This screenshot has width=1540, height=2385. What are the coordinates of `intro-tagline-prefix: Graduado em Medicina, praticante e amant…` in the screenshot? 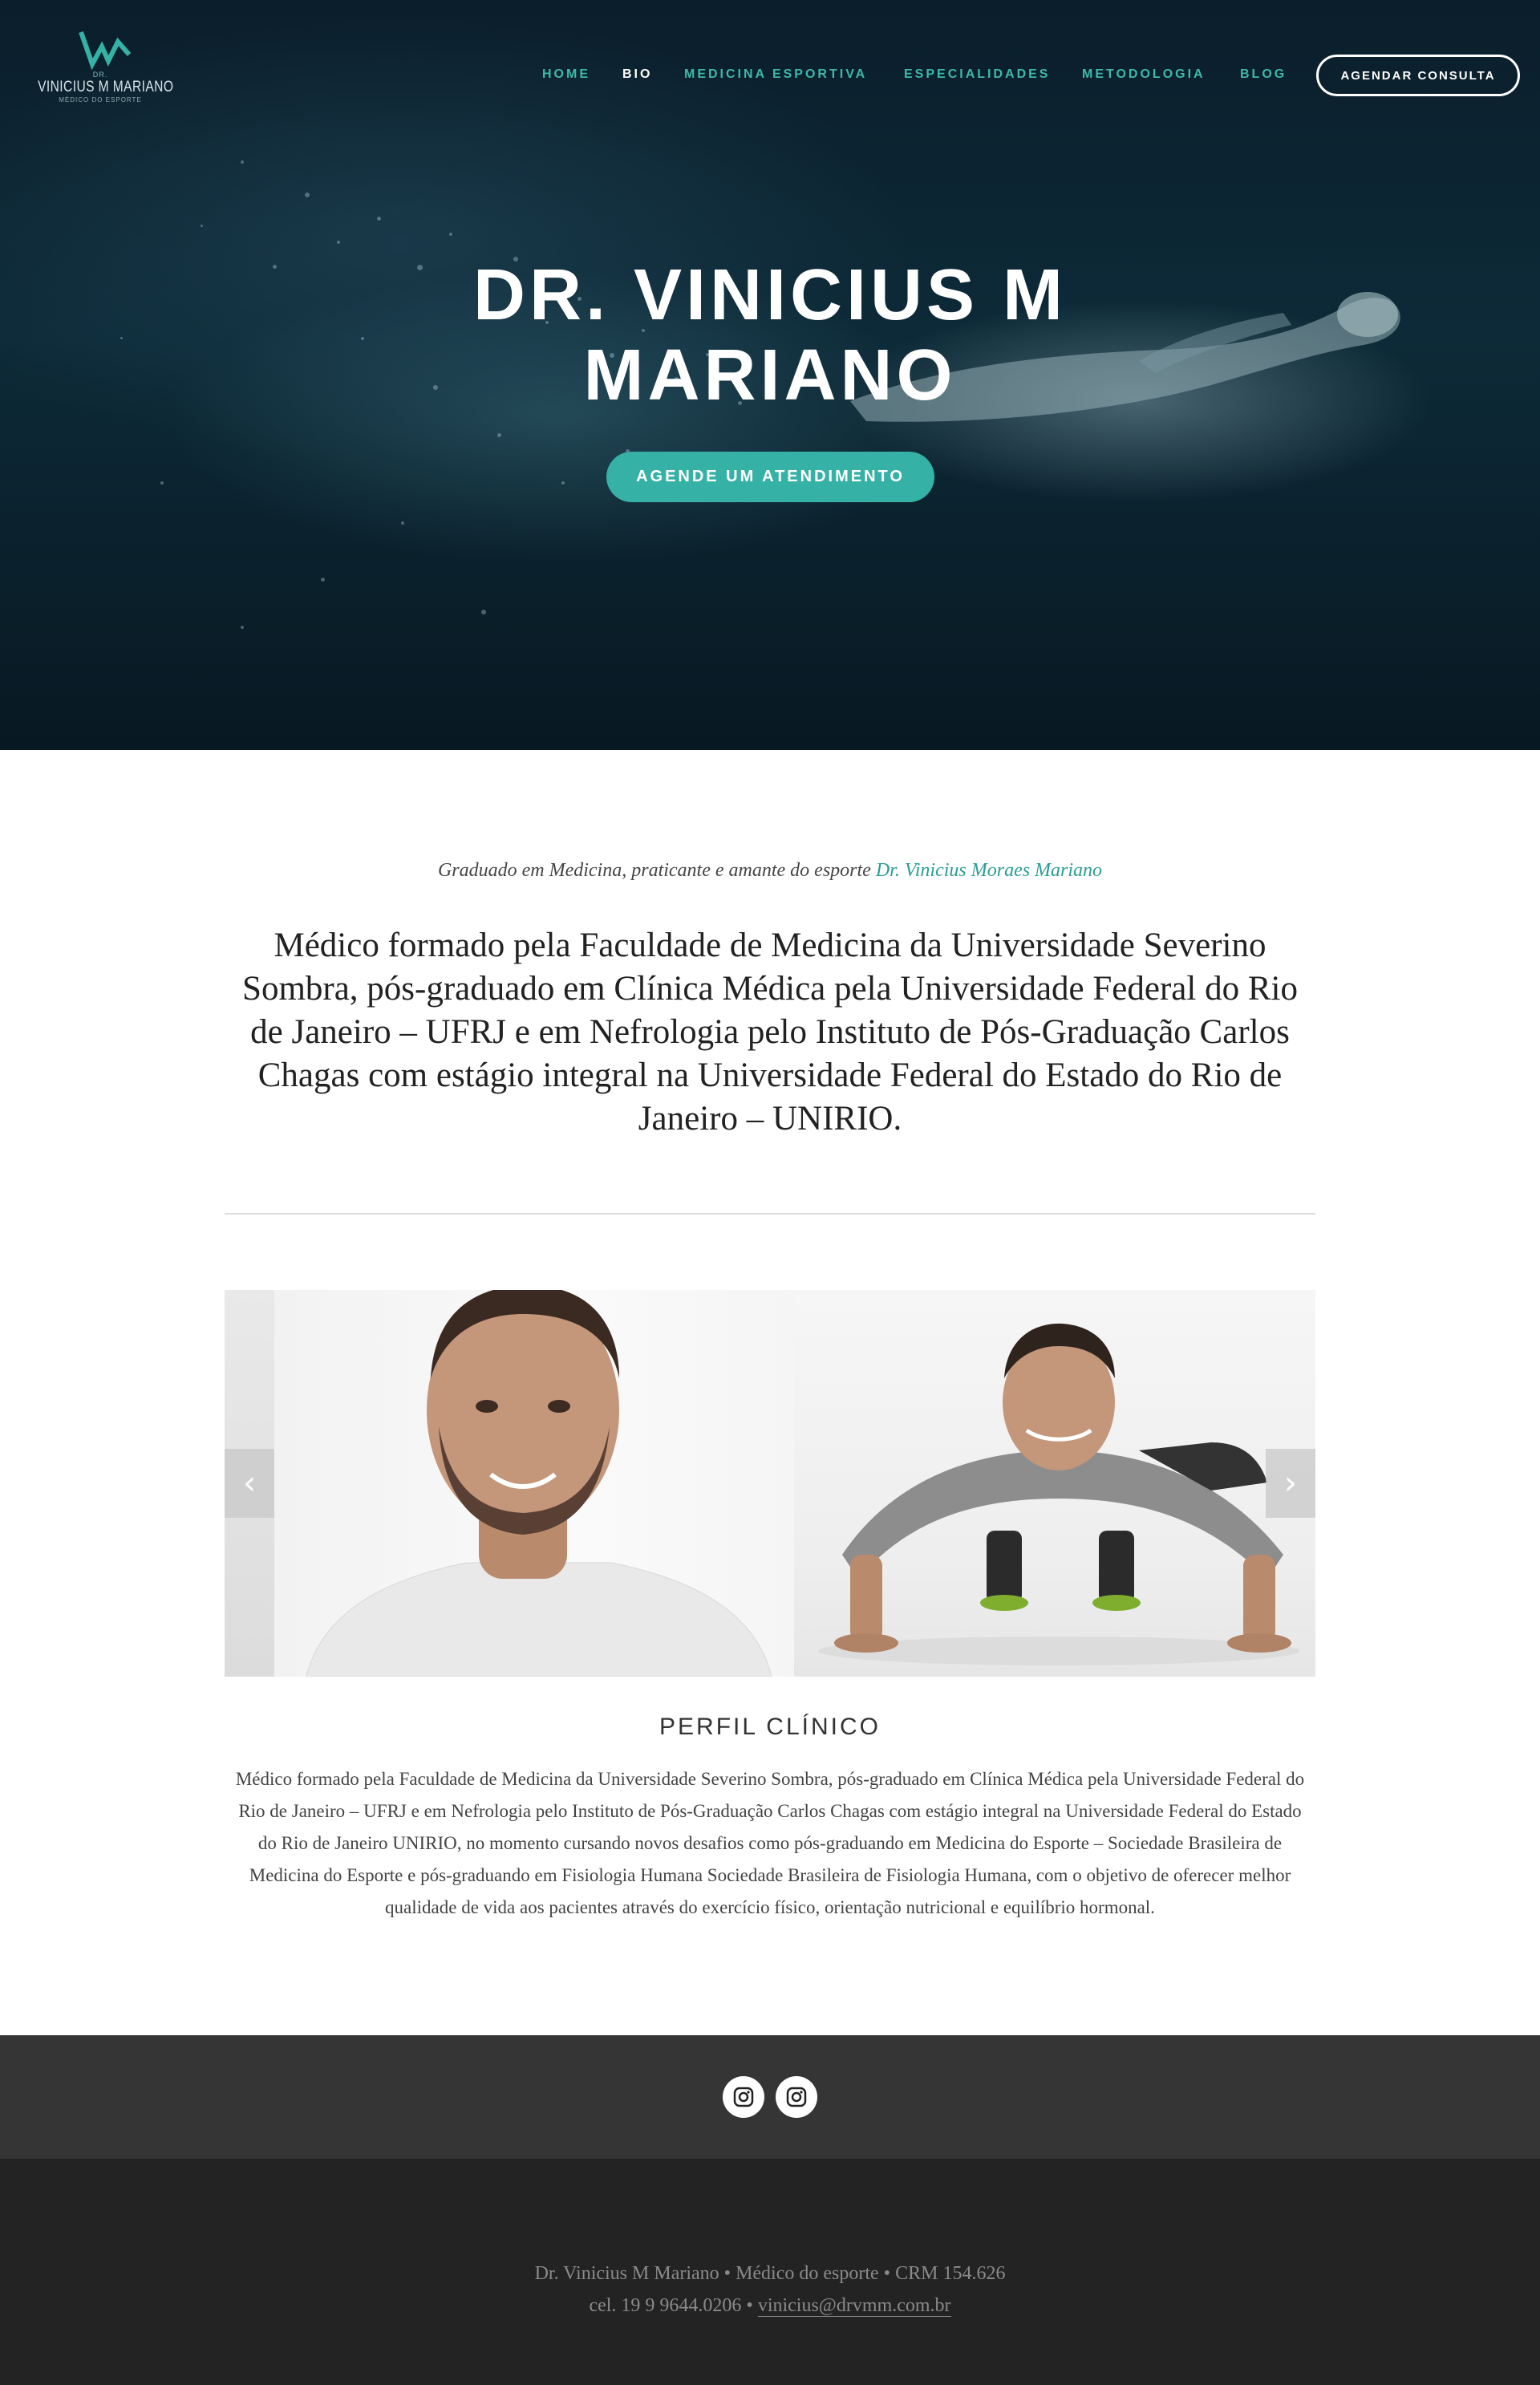 It's located at (654, 870).